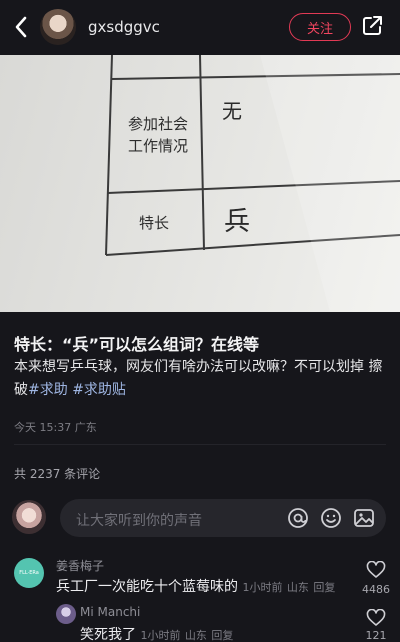 The width and height of the screenshot is (400, 642). What do you see at coordinates (200, 444) in the screenshot?
I see `divider` at bounding box center [200, 444].